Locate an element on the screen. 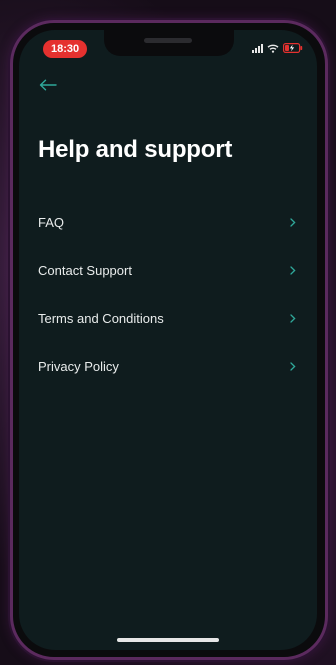 This screenshot has height=665, width=336. back-button is located at coordinates (48, 85).